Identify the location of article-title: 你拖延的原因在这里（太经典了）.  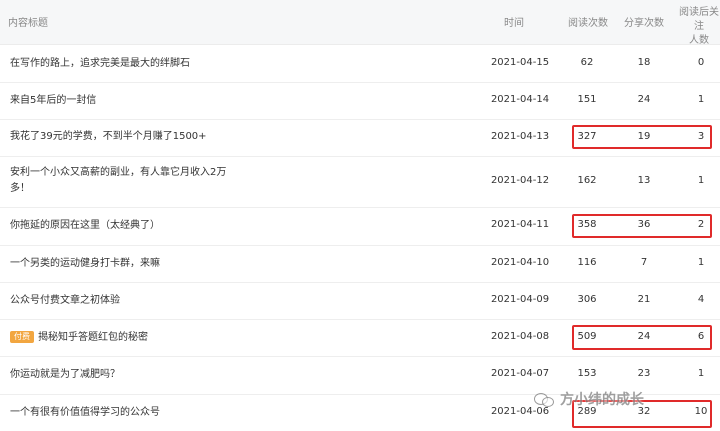
(120, 226).